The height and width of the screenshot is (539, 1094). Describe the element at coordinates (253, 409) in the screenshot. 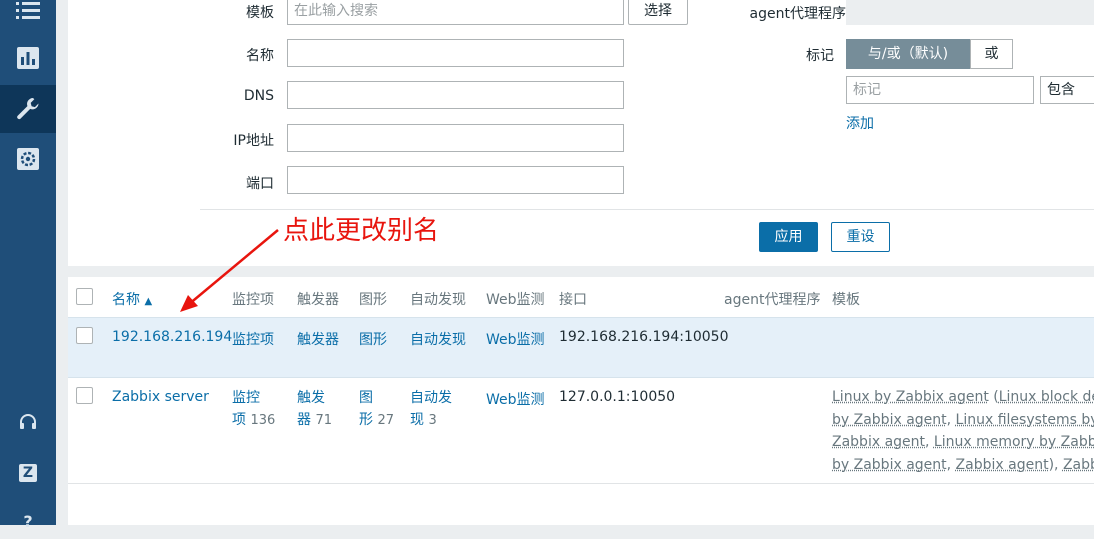

I see `items-cell: 监控 项 136` at that location.